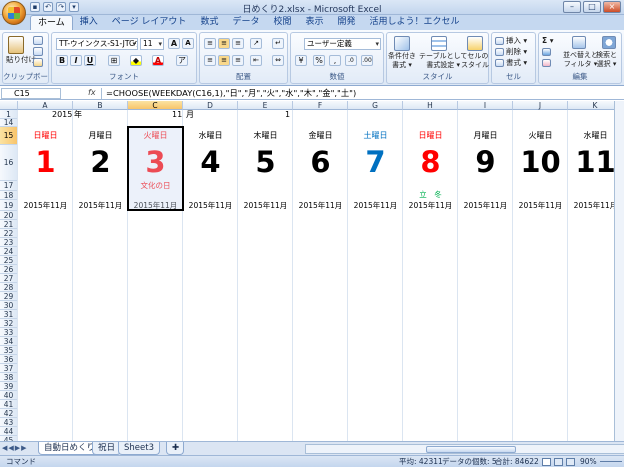 The image size is (624, 467). What do you see at coordinates (430, 105) in the screenshot?
I see `column-header-H: H` at bounding box center [430, 105].